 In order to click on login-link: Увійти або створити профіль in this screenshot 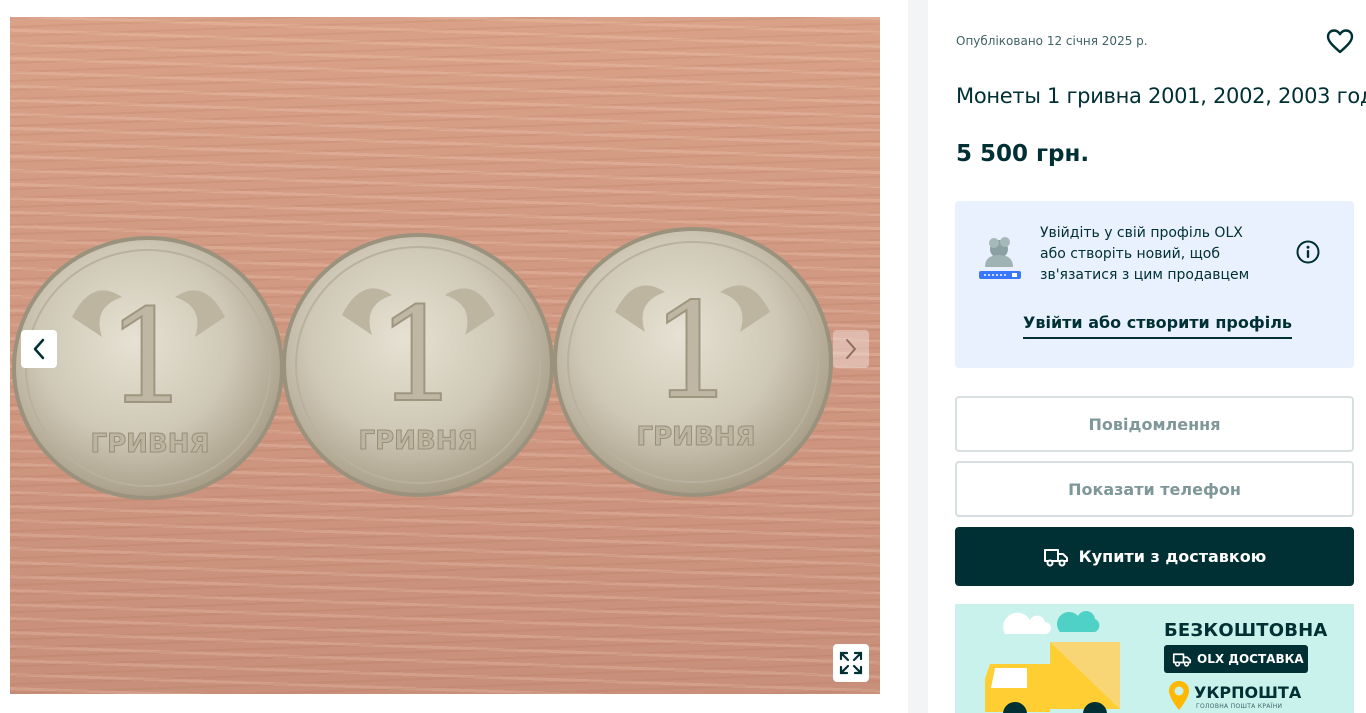, I will do `click(1158, 326)`.